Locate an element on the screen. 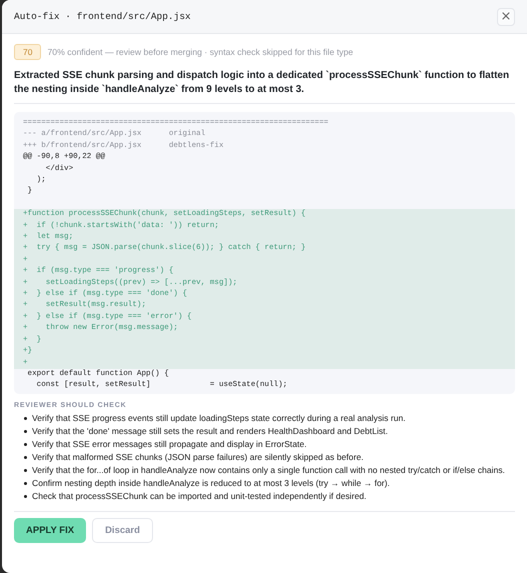 The image size is (527, 573). close-button: × is located at coordinates (506, 17).